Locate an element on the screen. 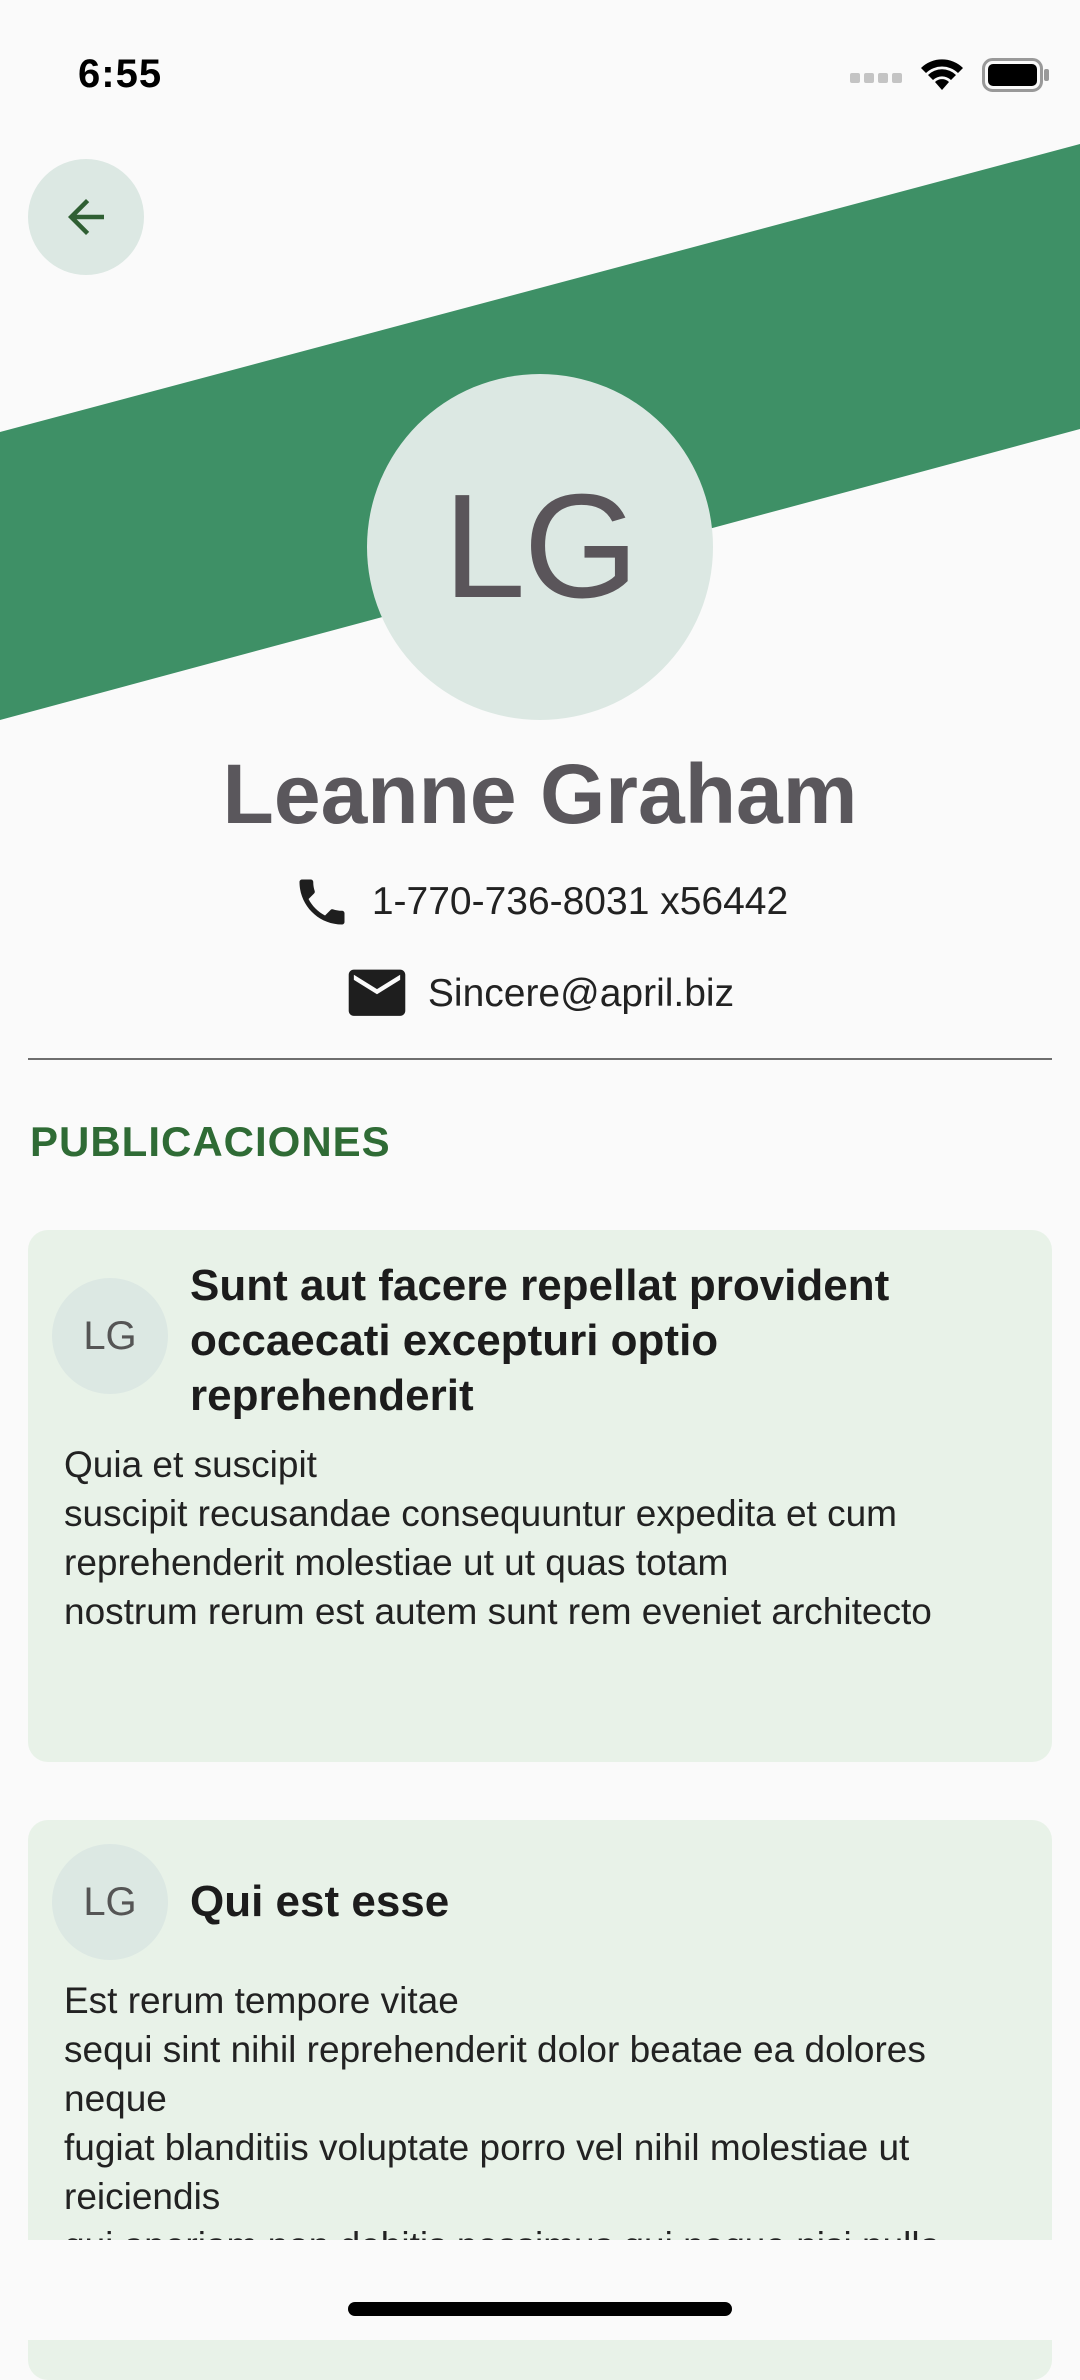  email-row: Sincere@april.biz is located at coordinates (540, 994).